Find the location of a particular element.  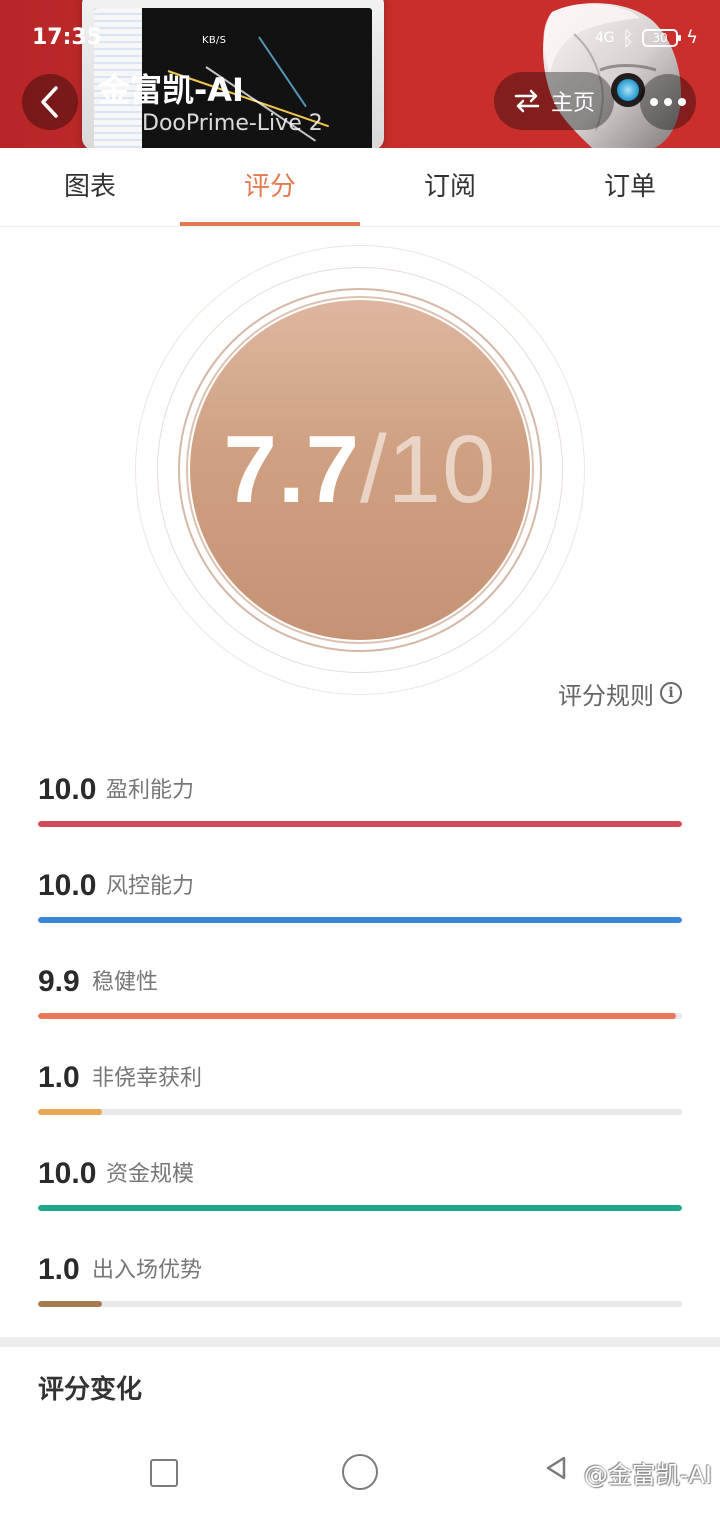

more-horizontal-icon is located at coordinates (654, 102).